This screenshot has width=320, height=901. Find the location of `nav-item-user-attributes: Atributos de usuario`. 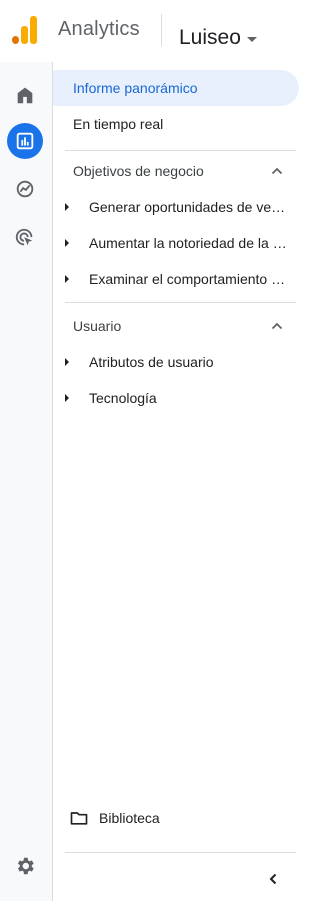

nav-item-user-attributes: Atributos de usuario is located at coordinates (176, 362).